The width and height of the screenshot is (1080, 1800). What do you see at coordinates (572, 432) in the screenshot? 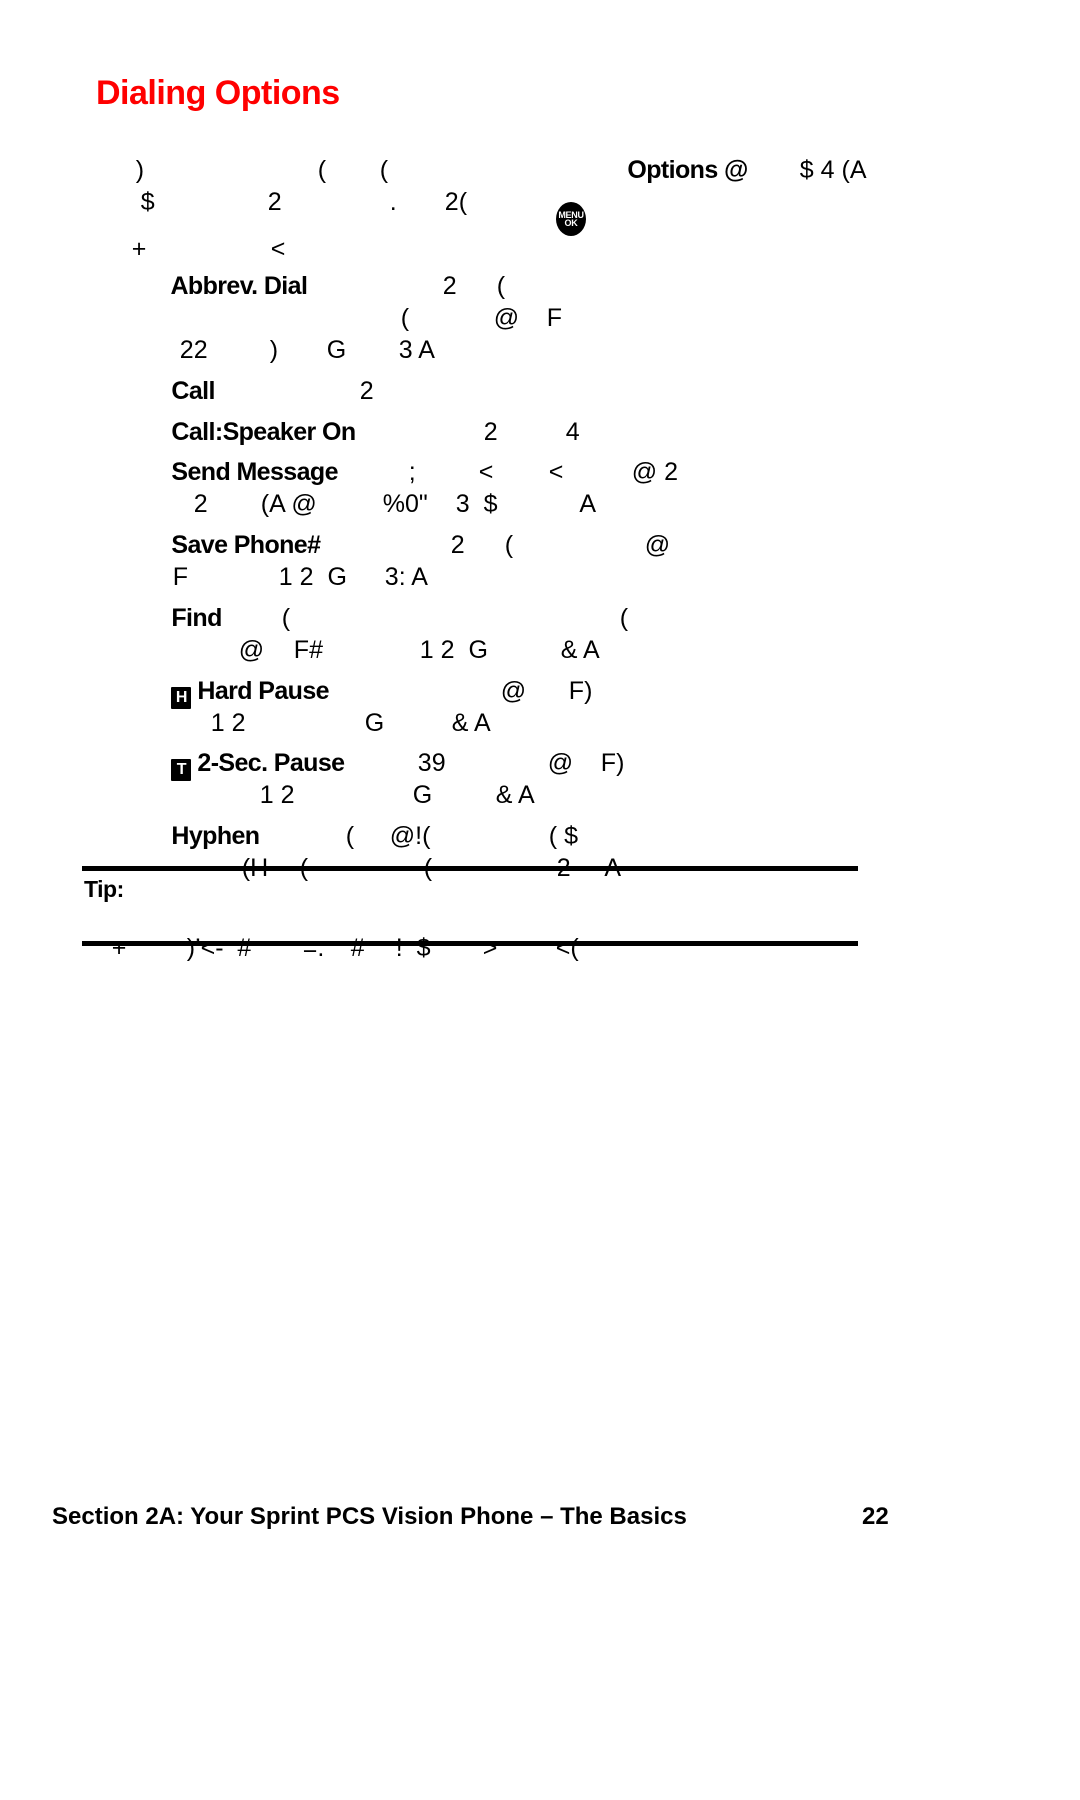
I see `option-desc-seg: 4` at bounding box center [572, 432].